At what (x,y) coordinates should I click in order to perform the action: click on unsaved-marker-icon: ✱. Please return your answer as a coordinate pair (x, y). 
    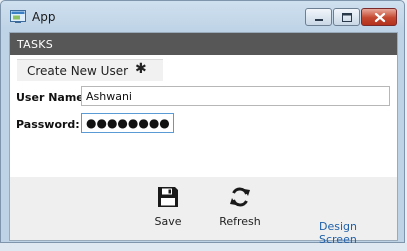
    Looking at the image, I should click on (141, 69).